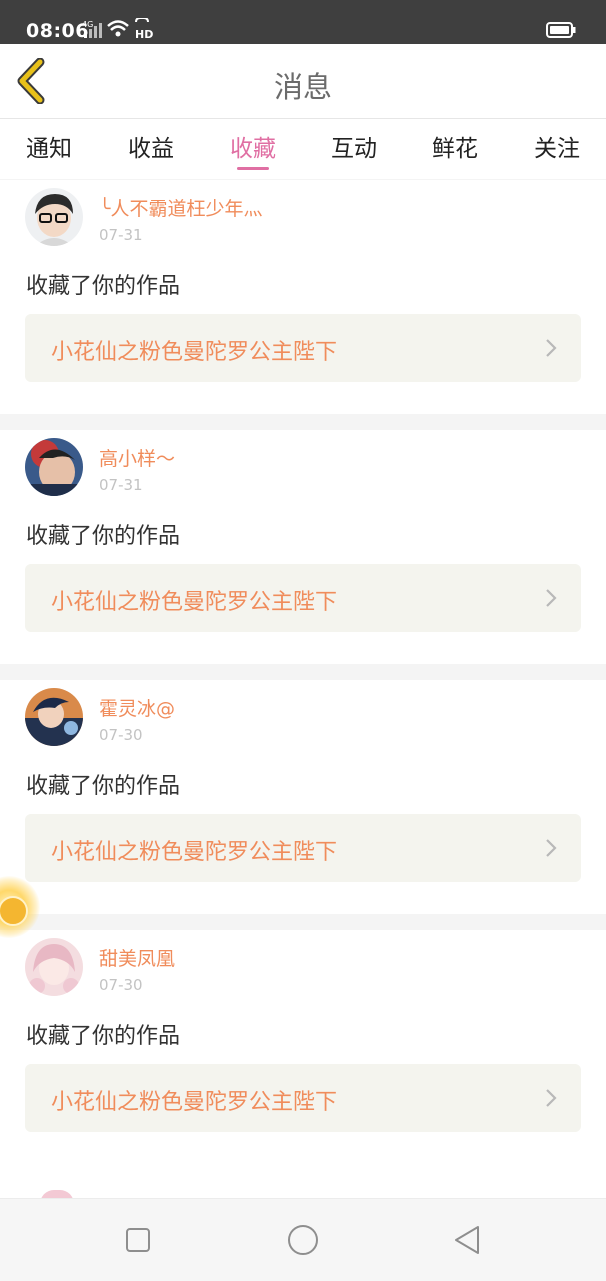 The image size is (606, 1281). I want to click on status-bar: 08:06 4G HD, so click(303, 22).